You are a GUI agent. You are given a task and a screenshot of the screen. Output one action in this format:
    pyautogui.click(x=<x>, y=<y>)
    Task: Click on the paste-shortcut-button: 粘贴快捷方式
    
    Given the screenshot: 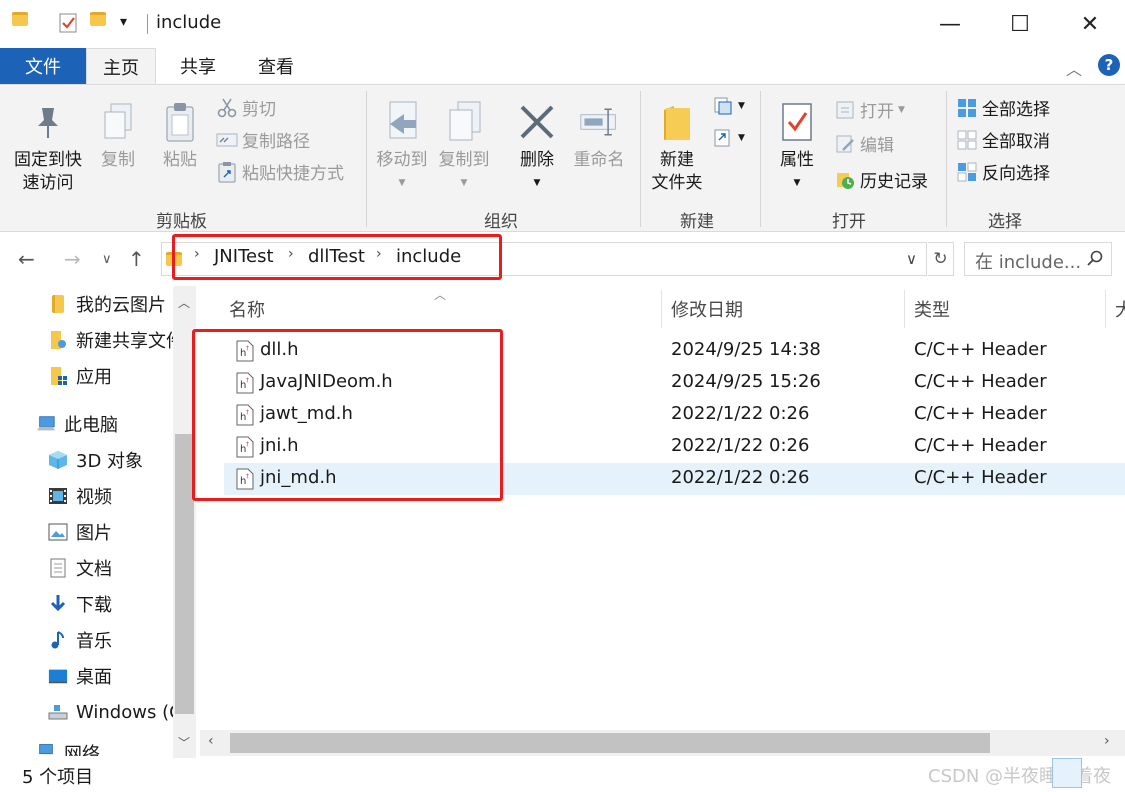 What is the action you would take?
    pyautogui.click(x=280, y=171)
    